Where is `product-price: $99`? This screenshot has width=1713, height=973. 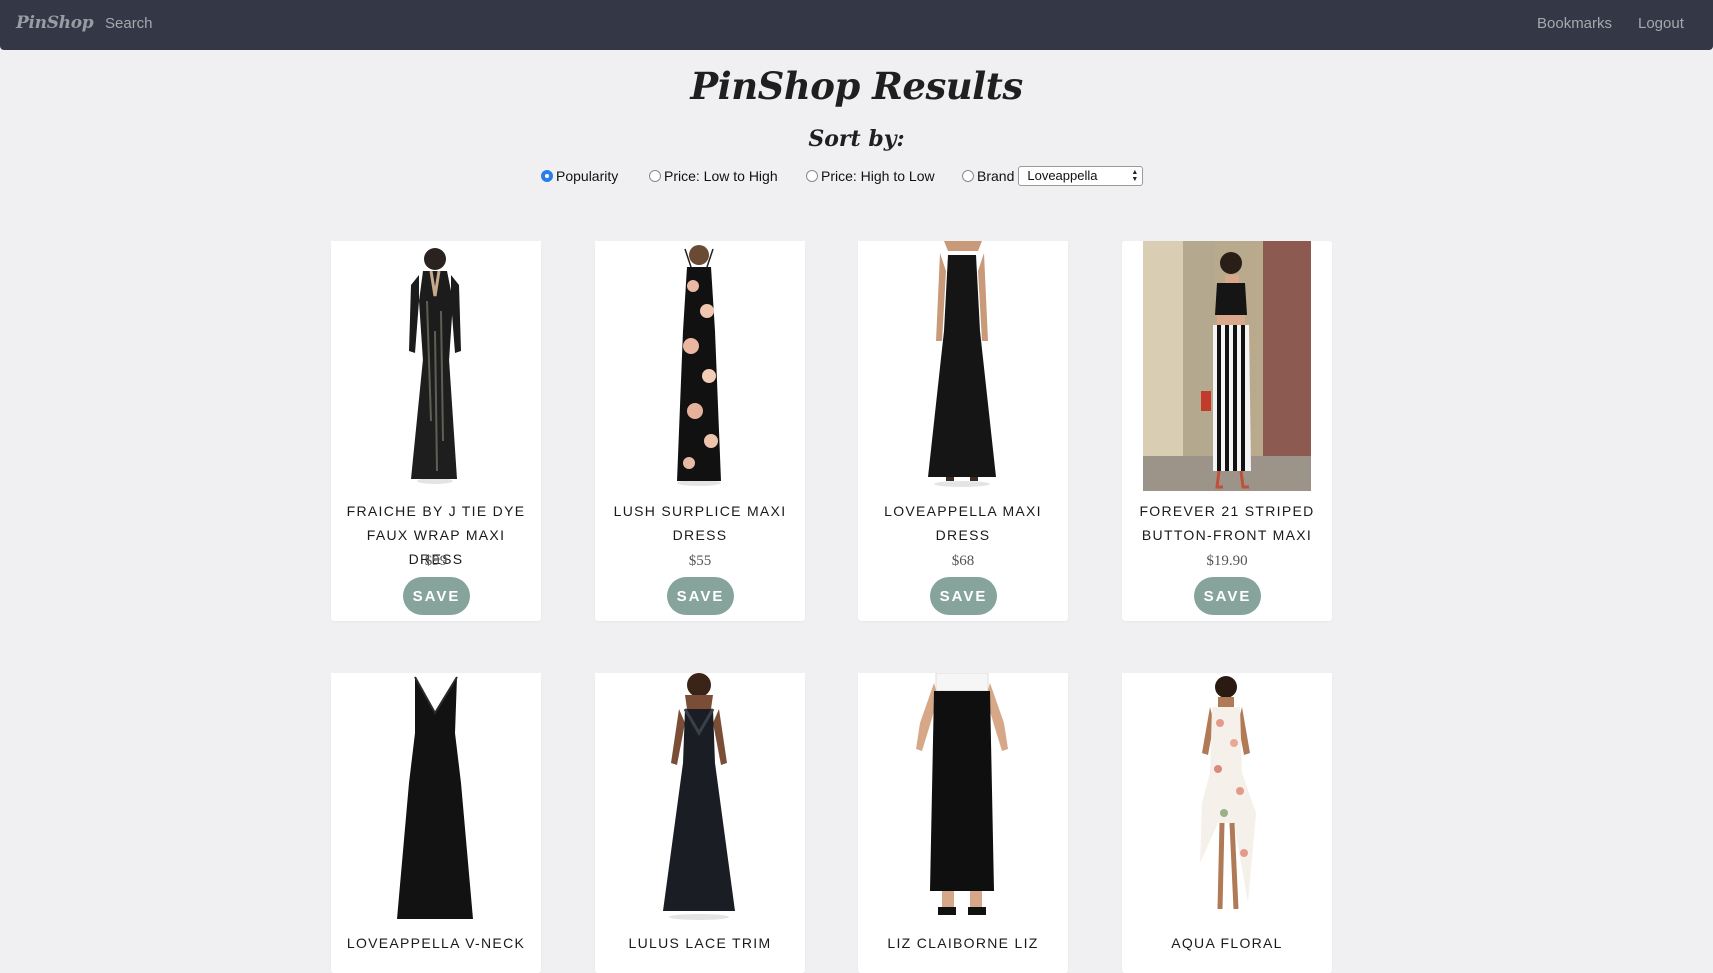 product-price: $99 is located at coordinates (436, 561).